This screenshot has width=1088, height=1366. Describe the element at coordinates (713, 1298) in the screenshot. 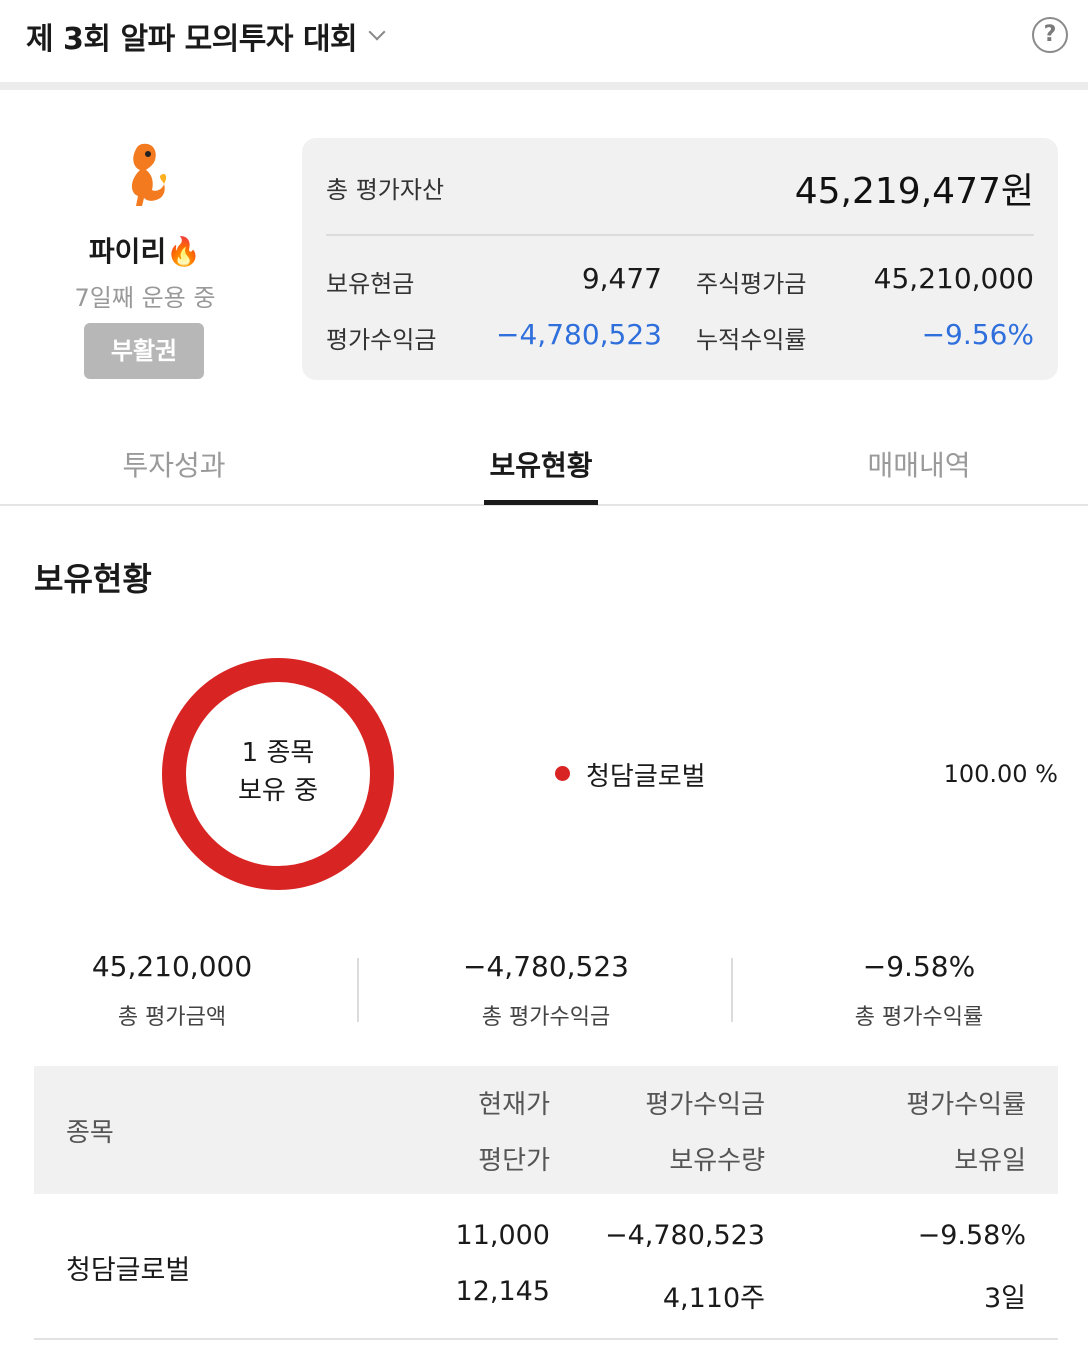

I see `row-quantity: 4,110주` at that location.